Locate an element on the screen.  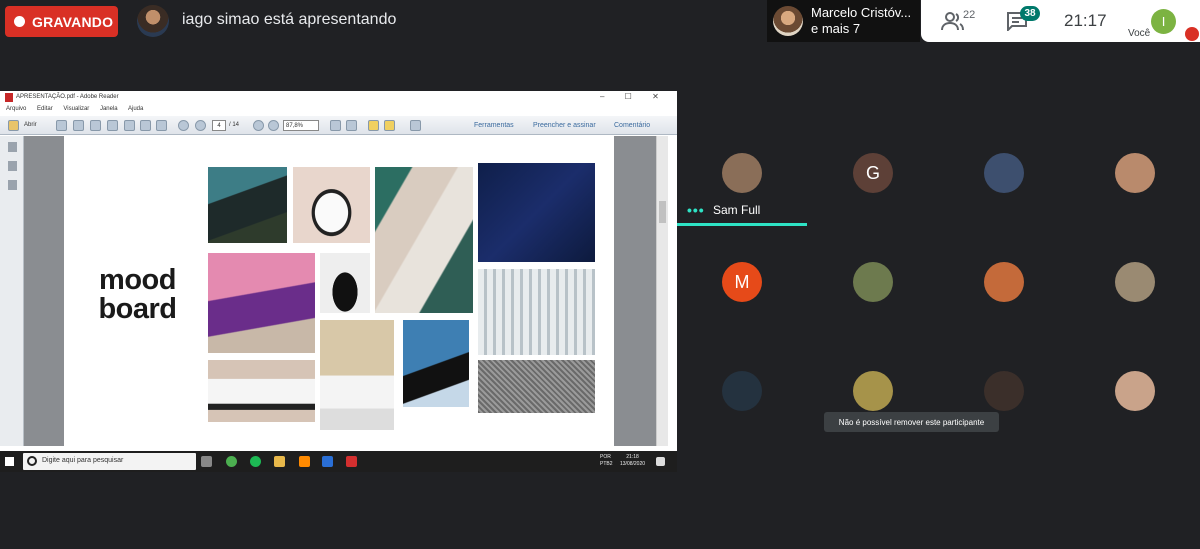
presenter-avatar is located at coordinates (153, 21).